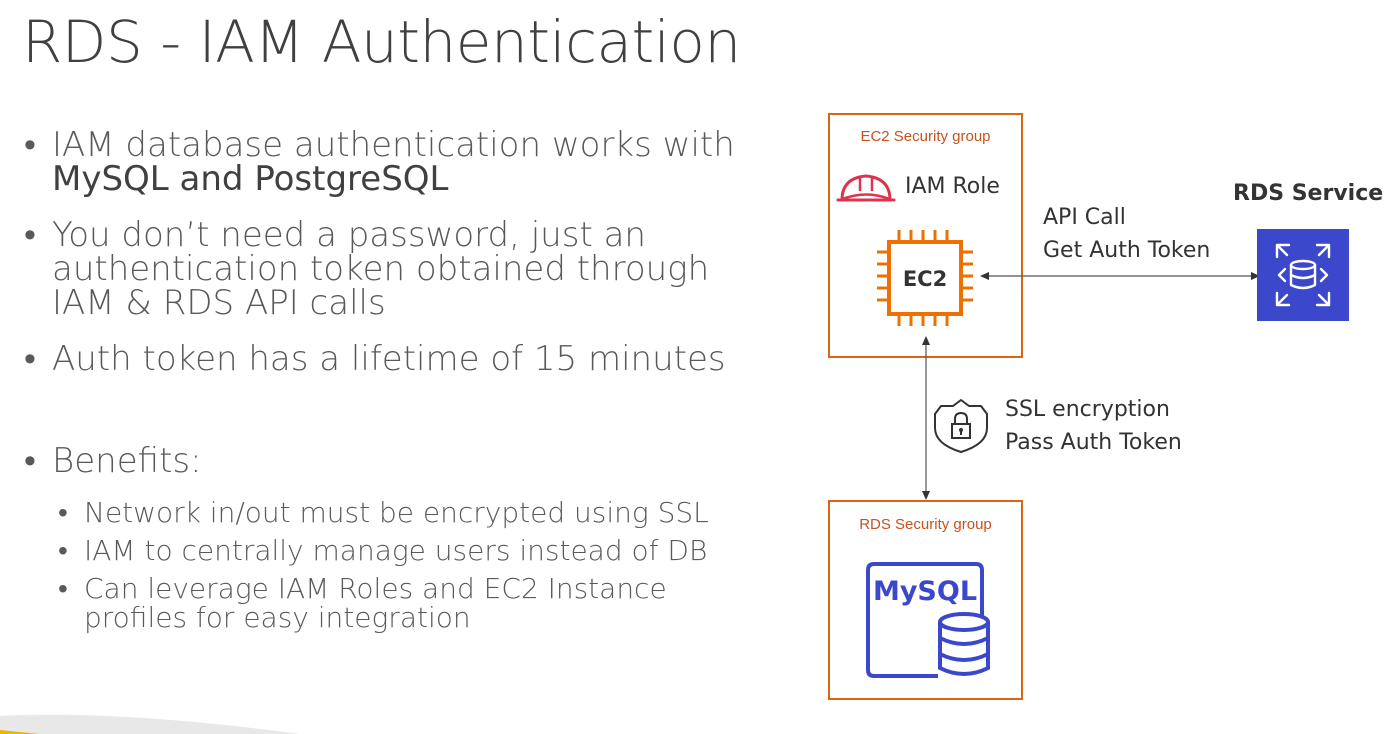 Image resolution: width=1384 pixels, height=734 pixels. Describe the element at coordinates (1084, 217) in the screenshot. I see `api-call-label: API Call` at that location.